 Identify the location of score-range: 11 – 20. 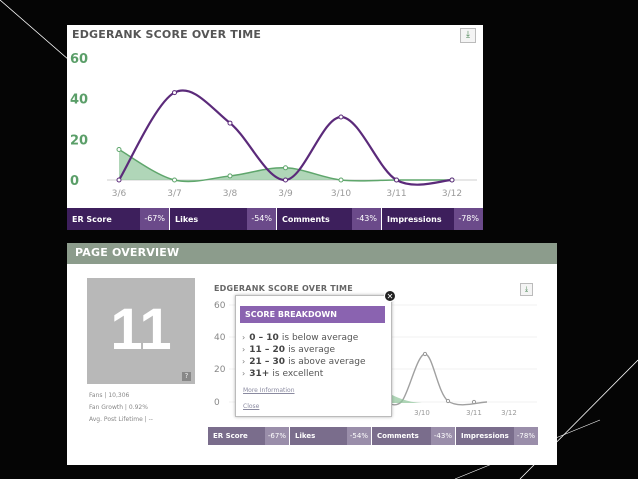
(269, 350).